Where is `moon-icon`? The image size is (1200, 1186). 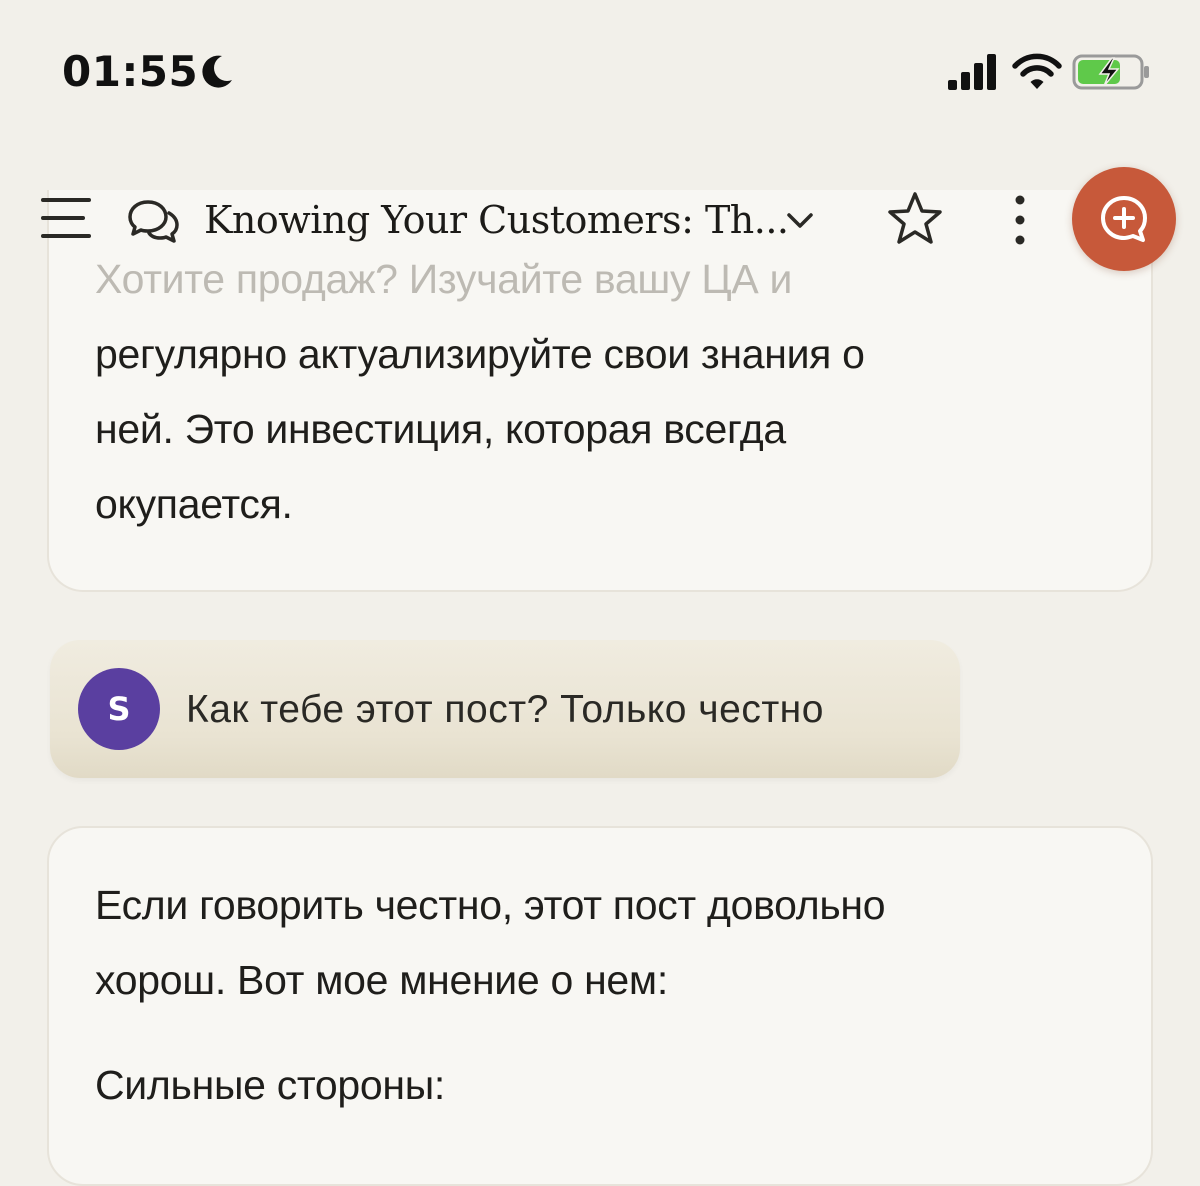 moon-icon is located at coordinates (217, 71).